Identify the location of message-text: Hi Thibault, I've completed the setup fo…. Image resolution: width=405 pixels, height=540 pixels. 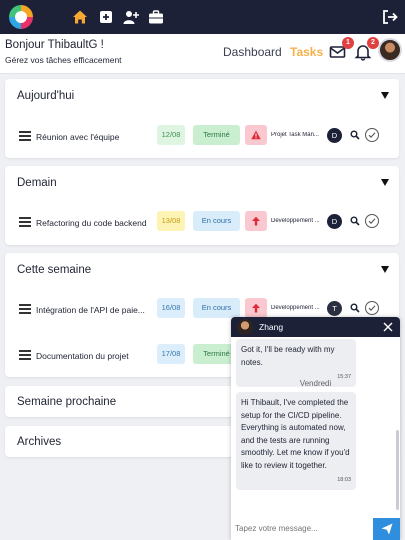
(295, 434).